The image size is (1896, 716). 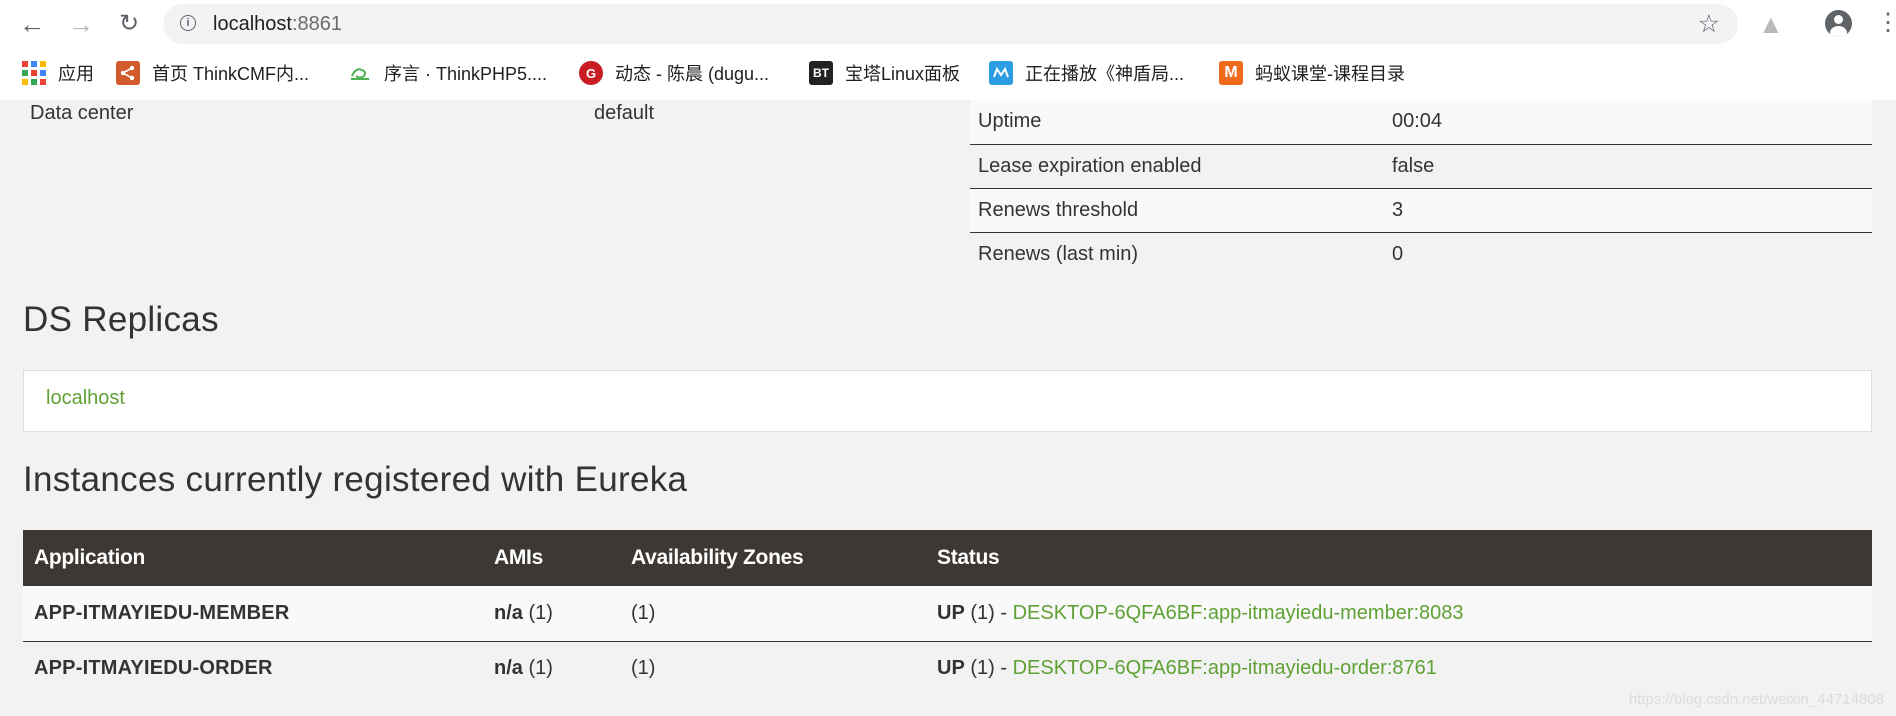 I want to click on drive-extension-icon: ▲, so click(x=1771, y=24).